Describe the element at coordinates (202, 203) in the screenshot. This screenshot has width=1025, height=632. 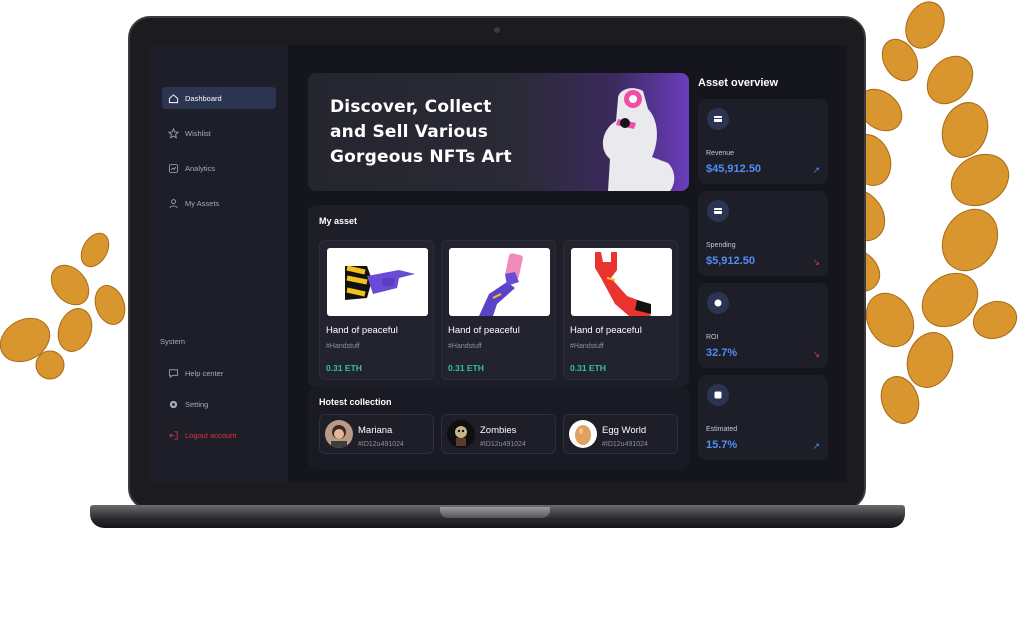
I see `sidebar-item-label: My Assets` at that location.